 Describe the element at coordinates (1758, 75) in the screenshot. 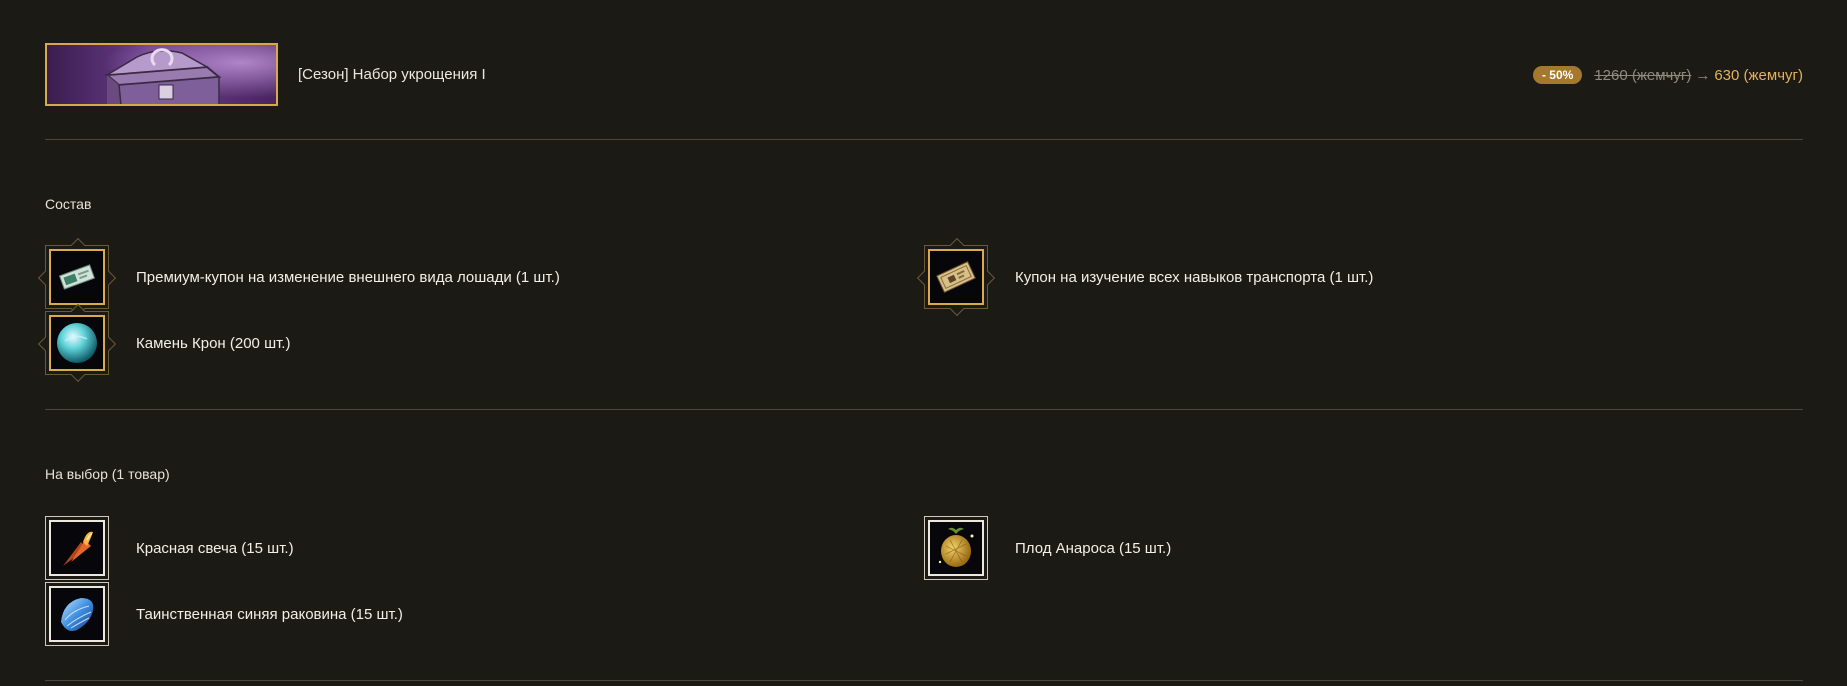

I see `new-price: 630 (жемчуг)` at that location.